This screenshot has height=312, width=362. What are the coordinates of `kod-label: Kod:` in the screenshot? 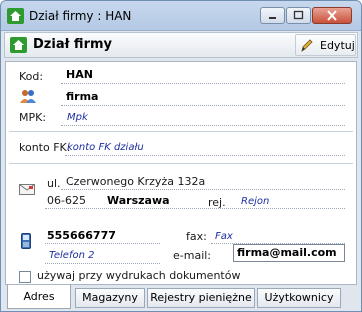 It's located at (31, 76).